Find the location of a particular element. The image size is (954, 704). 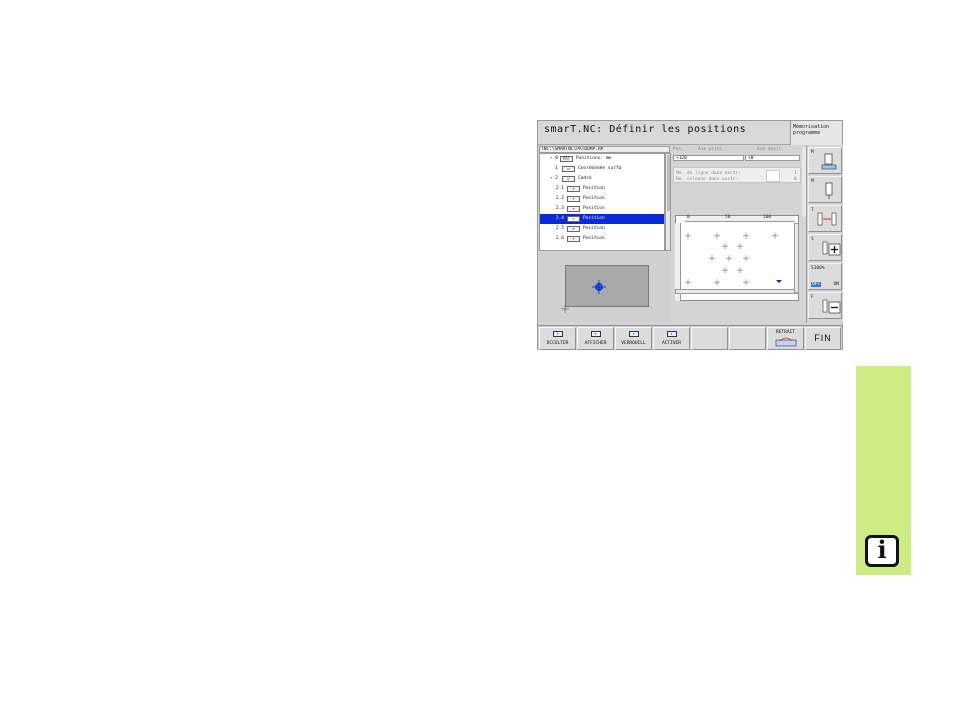

tree-row: 2.5 + Position is located at coordinates (602, 229).